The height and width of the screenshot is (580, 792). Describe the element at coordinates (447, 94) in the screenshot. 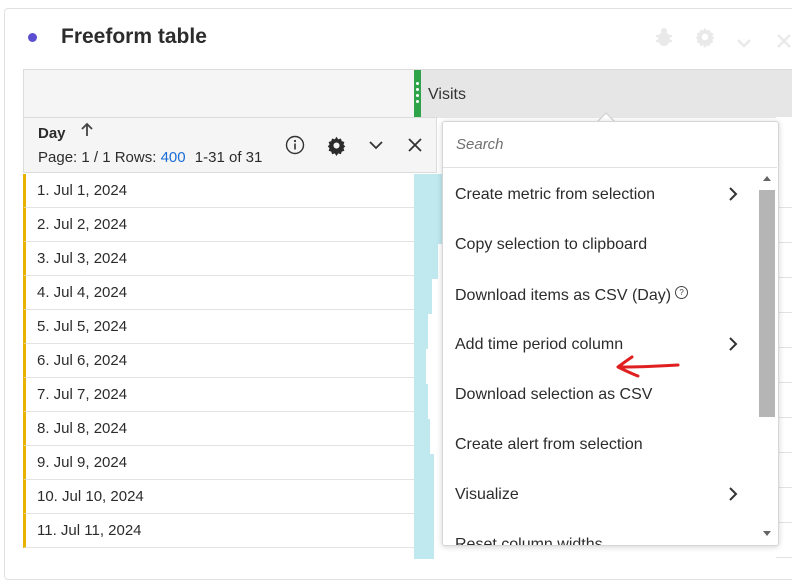

I see `visits-column-label: Visits` at that location.